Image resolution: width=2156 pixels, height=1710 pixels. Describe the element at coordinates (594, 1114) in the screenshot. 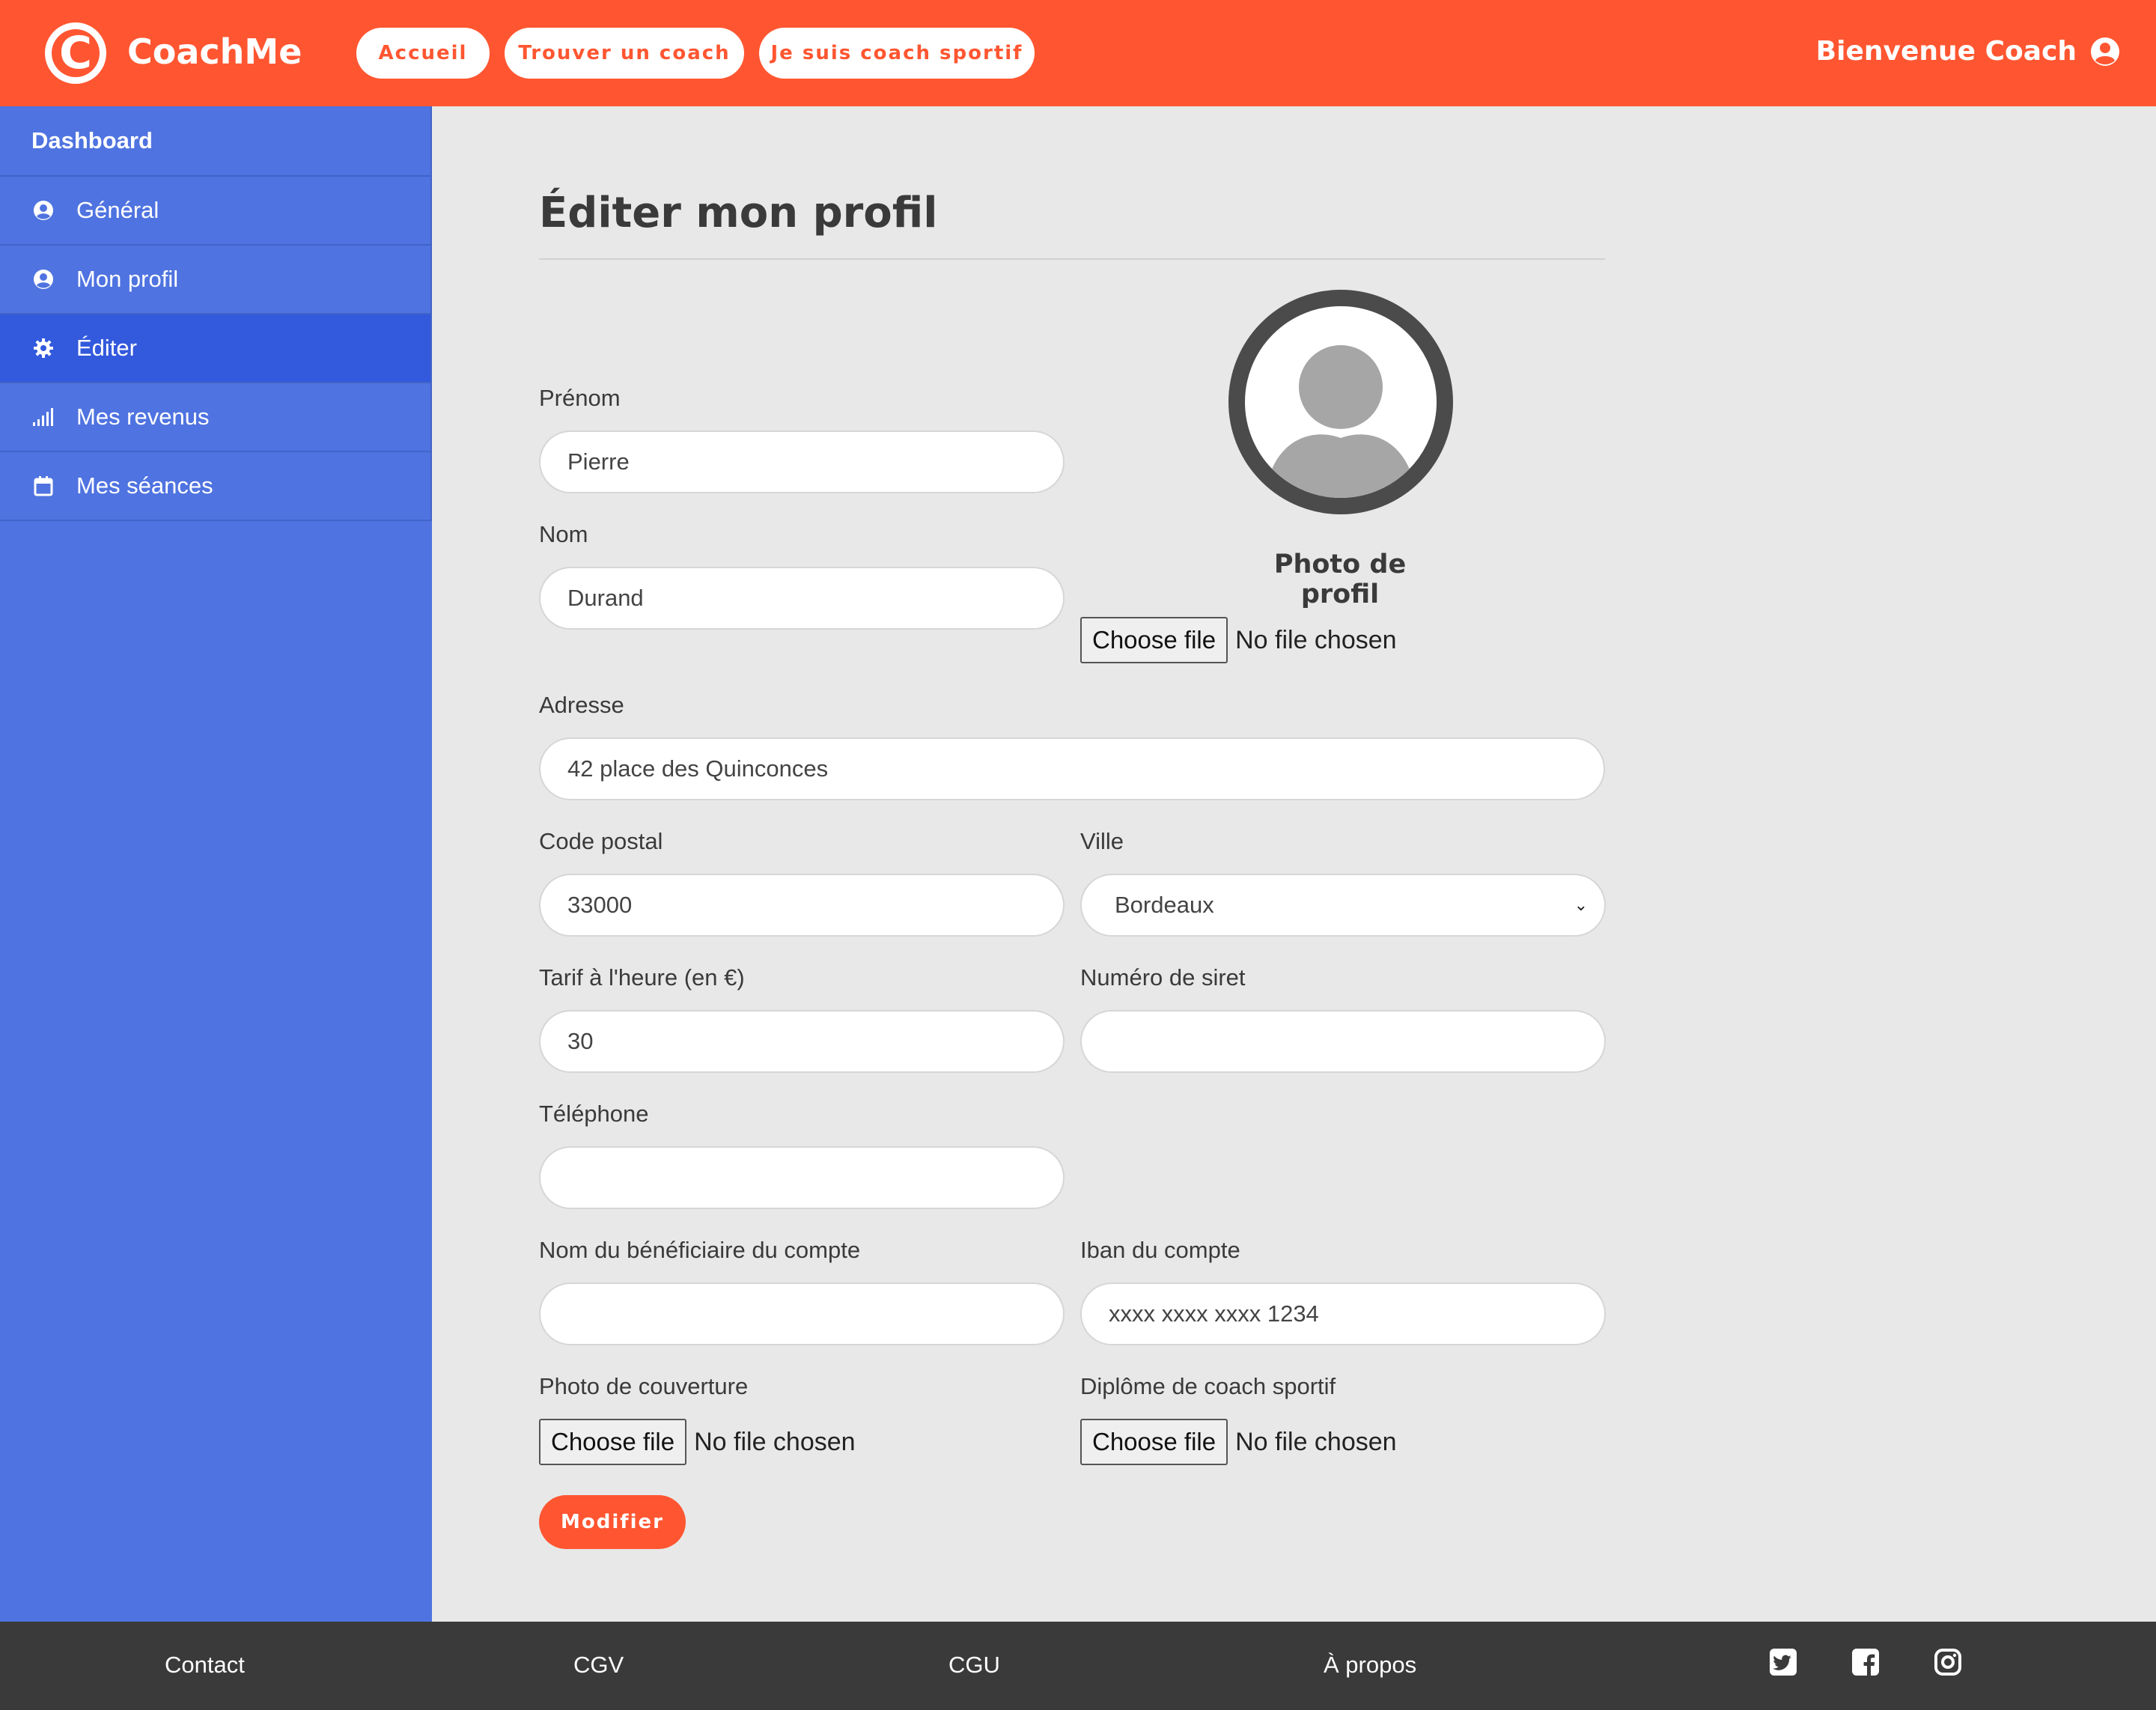

I see `telephone-label: Téléphone` at that location.